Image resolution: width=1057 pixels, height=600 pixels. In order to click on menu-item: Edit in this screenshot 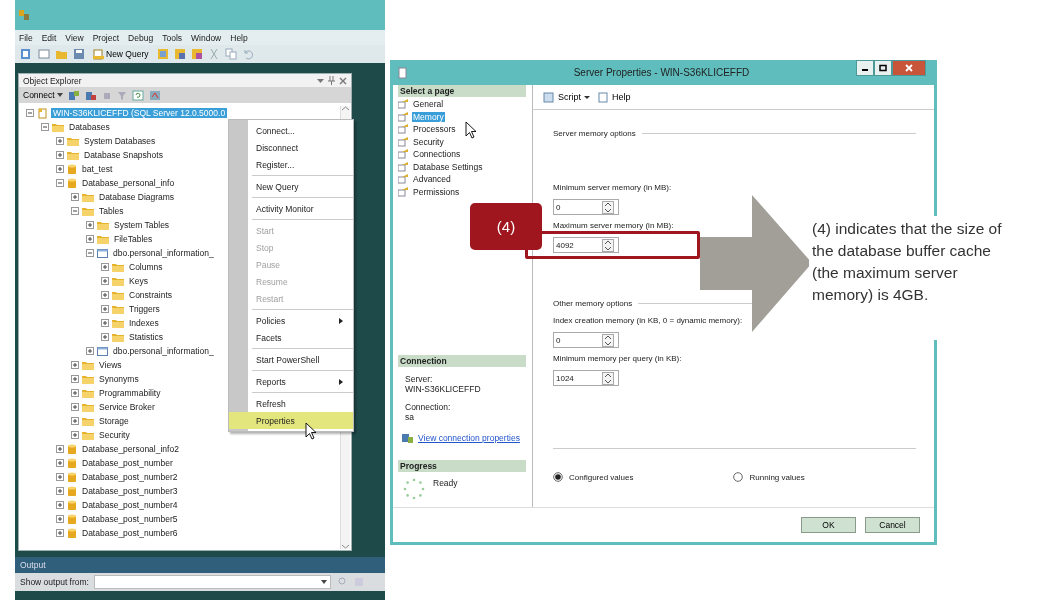, I will do `click(49, 37)`.